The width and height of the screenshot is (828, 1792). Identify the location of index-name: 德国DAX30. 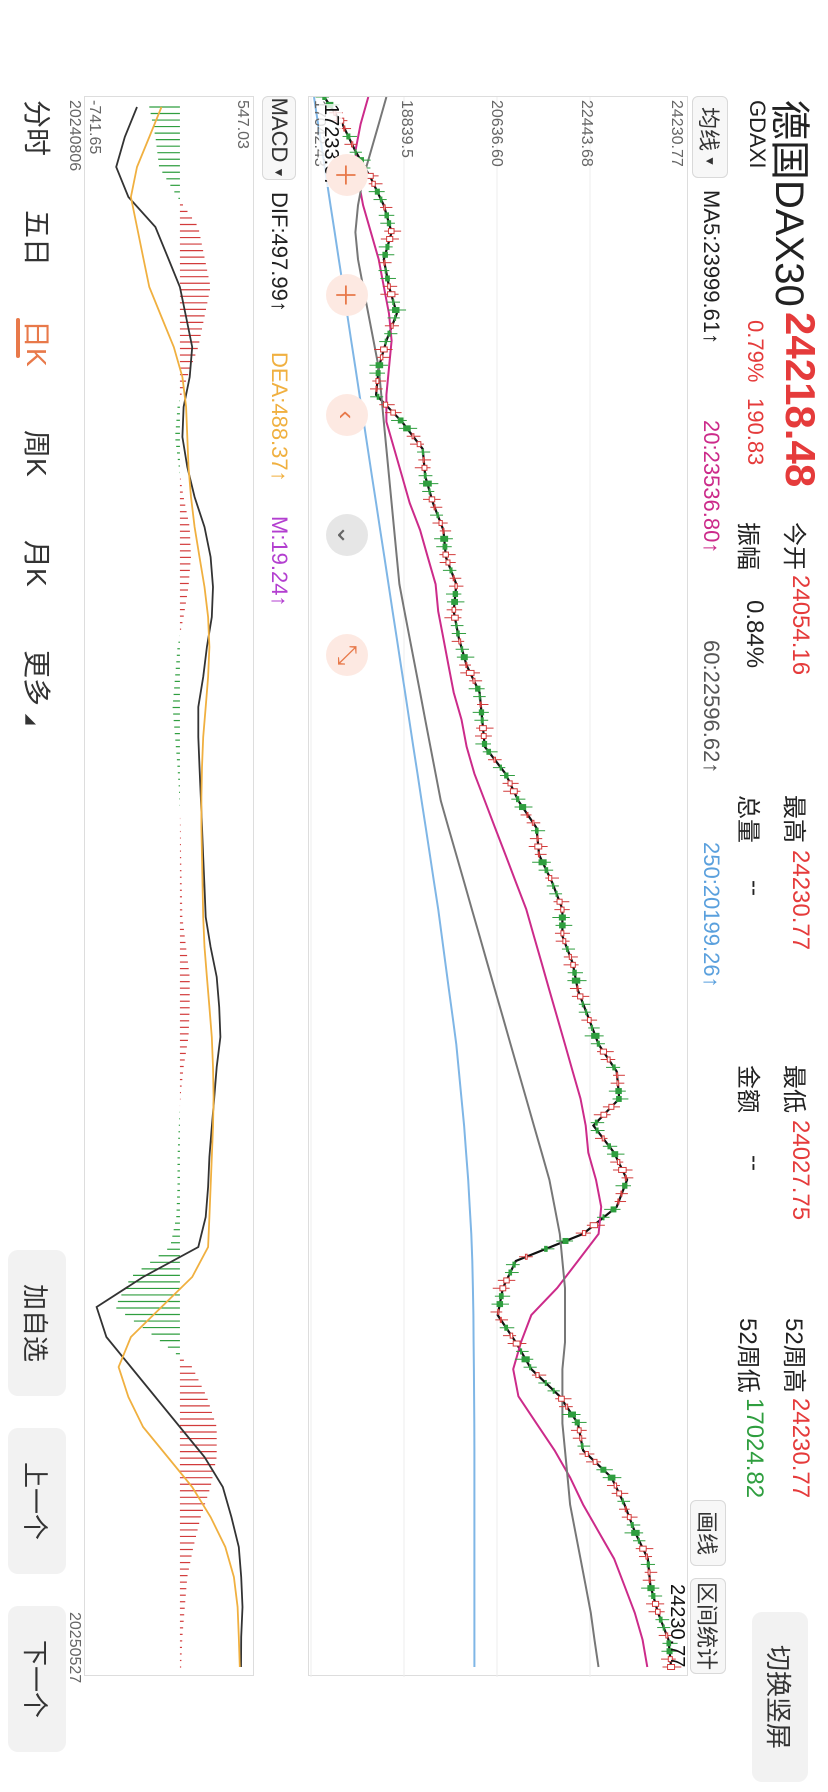
(789, 203).